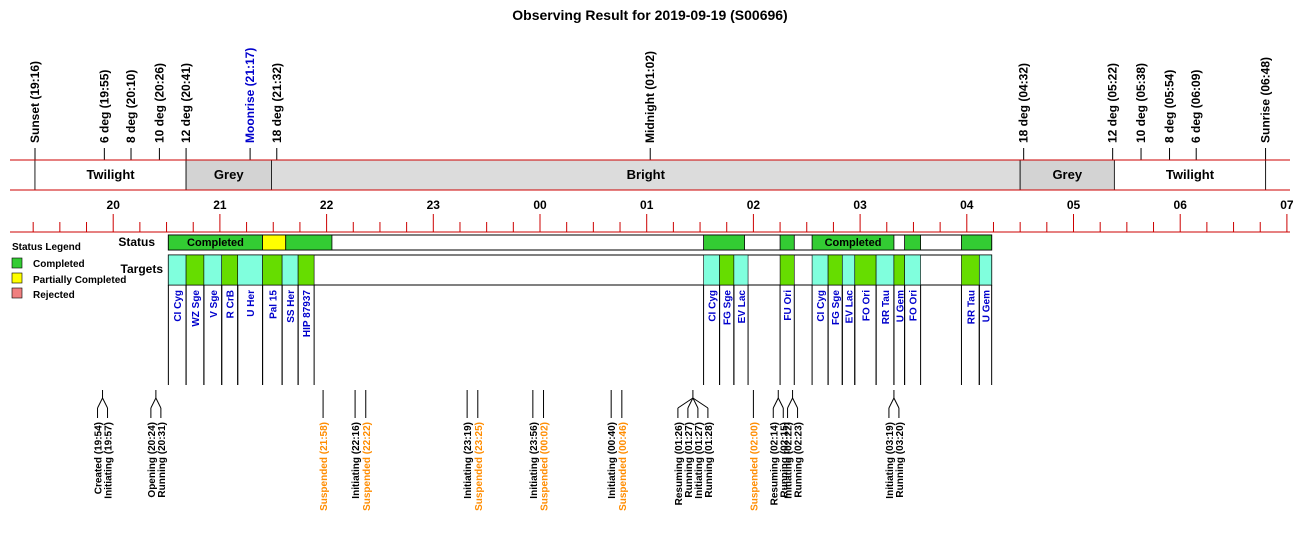 This screenshot has height=539, width=1300. What do you see at coordinates (17, 293) in the screenshot?
I see `legend-swatch-rejected` at bounding box center [17, 293].